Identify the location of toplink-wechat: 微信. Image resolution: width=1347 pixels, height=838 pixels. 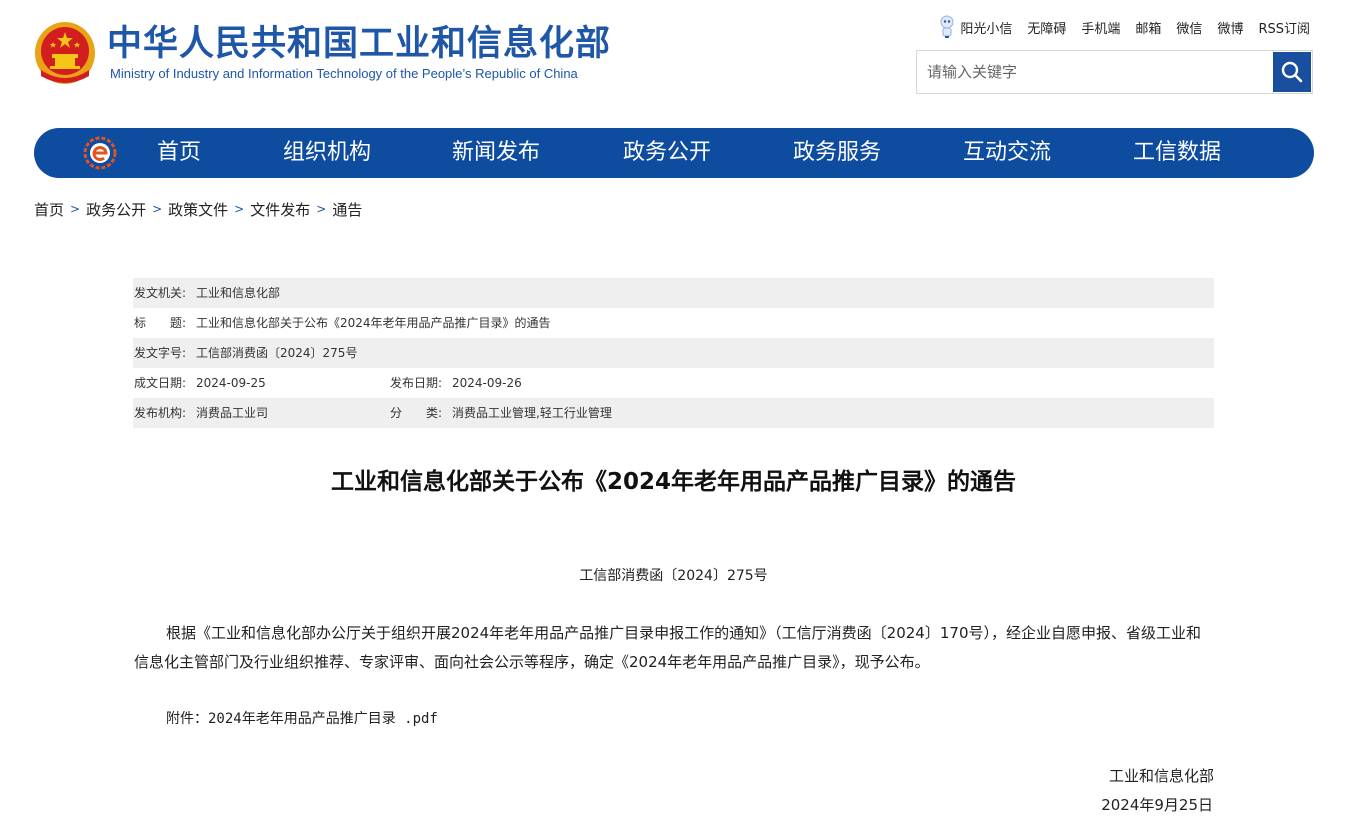
(1189, 27).